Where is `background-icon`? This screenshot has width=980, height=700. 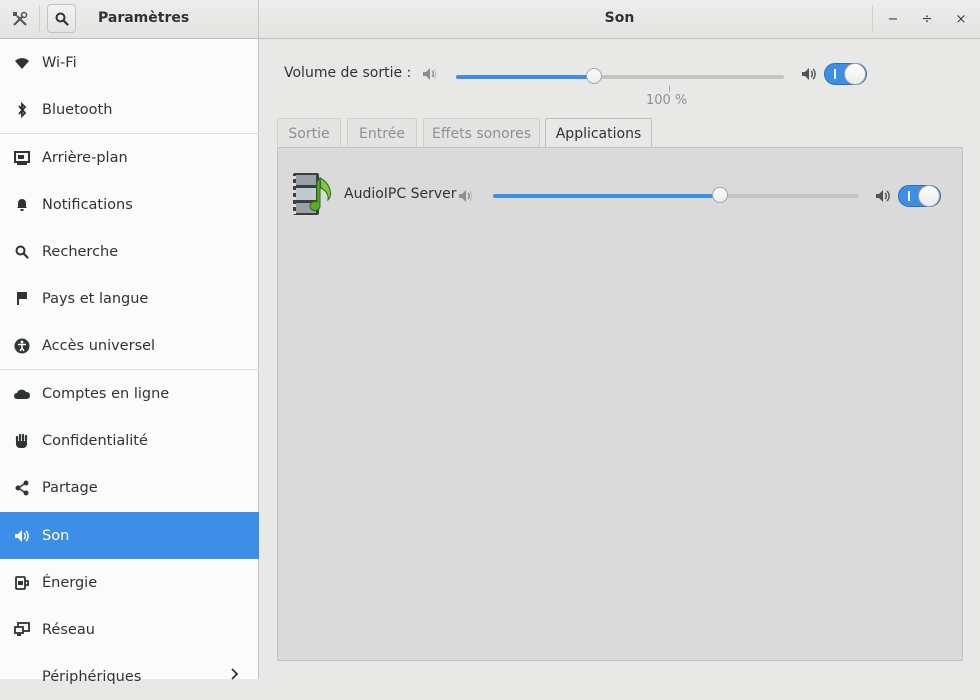 background-icon is located at coordinates (22, 158).